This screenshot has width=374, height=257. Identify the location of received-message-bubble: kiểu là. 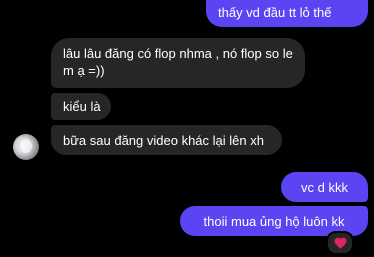
(81, 106).